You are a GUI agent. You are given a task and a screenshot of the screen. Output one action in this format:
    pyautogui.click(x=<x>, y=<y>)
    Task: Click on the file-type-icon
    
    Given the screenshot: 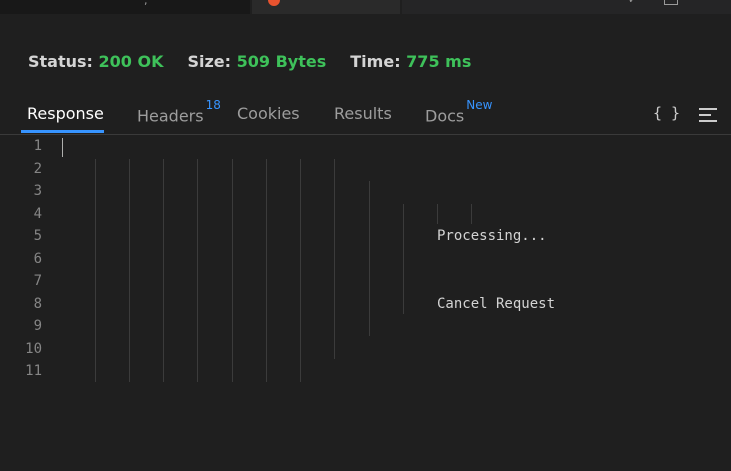 What is the action you would take?
    pyautogui.click(x=274, y=3)
    